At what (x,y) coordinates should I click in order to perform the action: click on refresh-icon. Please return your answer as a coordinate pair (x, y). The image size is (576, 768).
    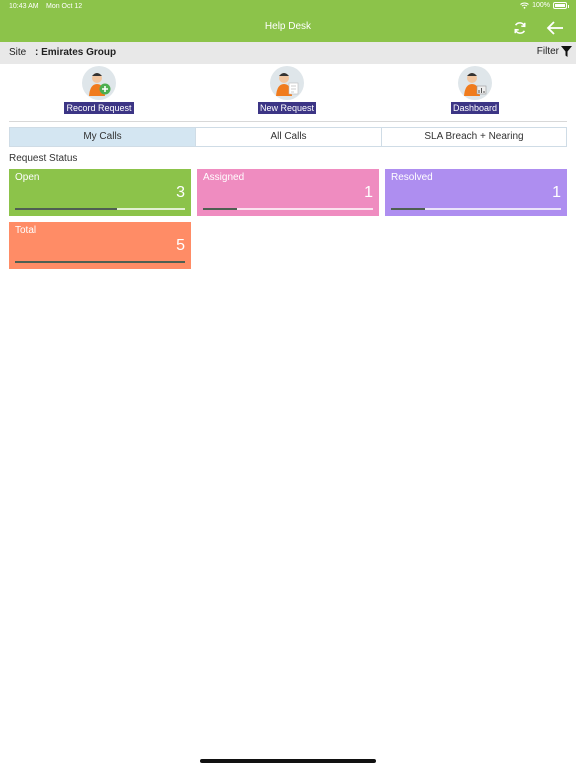
    Looking at the image, I should click on (520, 28).